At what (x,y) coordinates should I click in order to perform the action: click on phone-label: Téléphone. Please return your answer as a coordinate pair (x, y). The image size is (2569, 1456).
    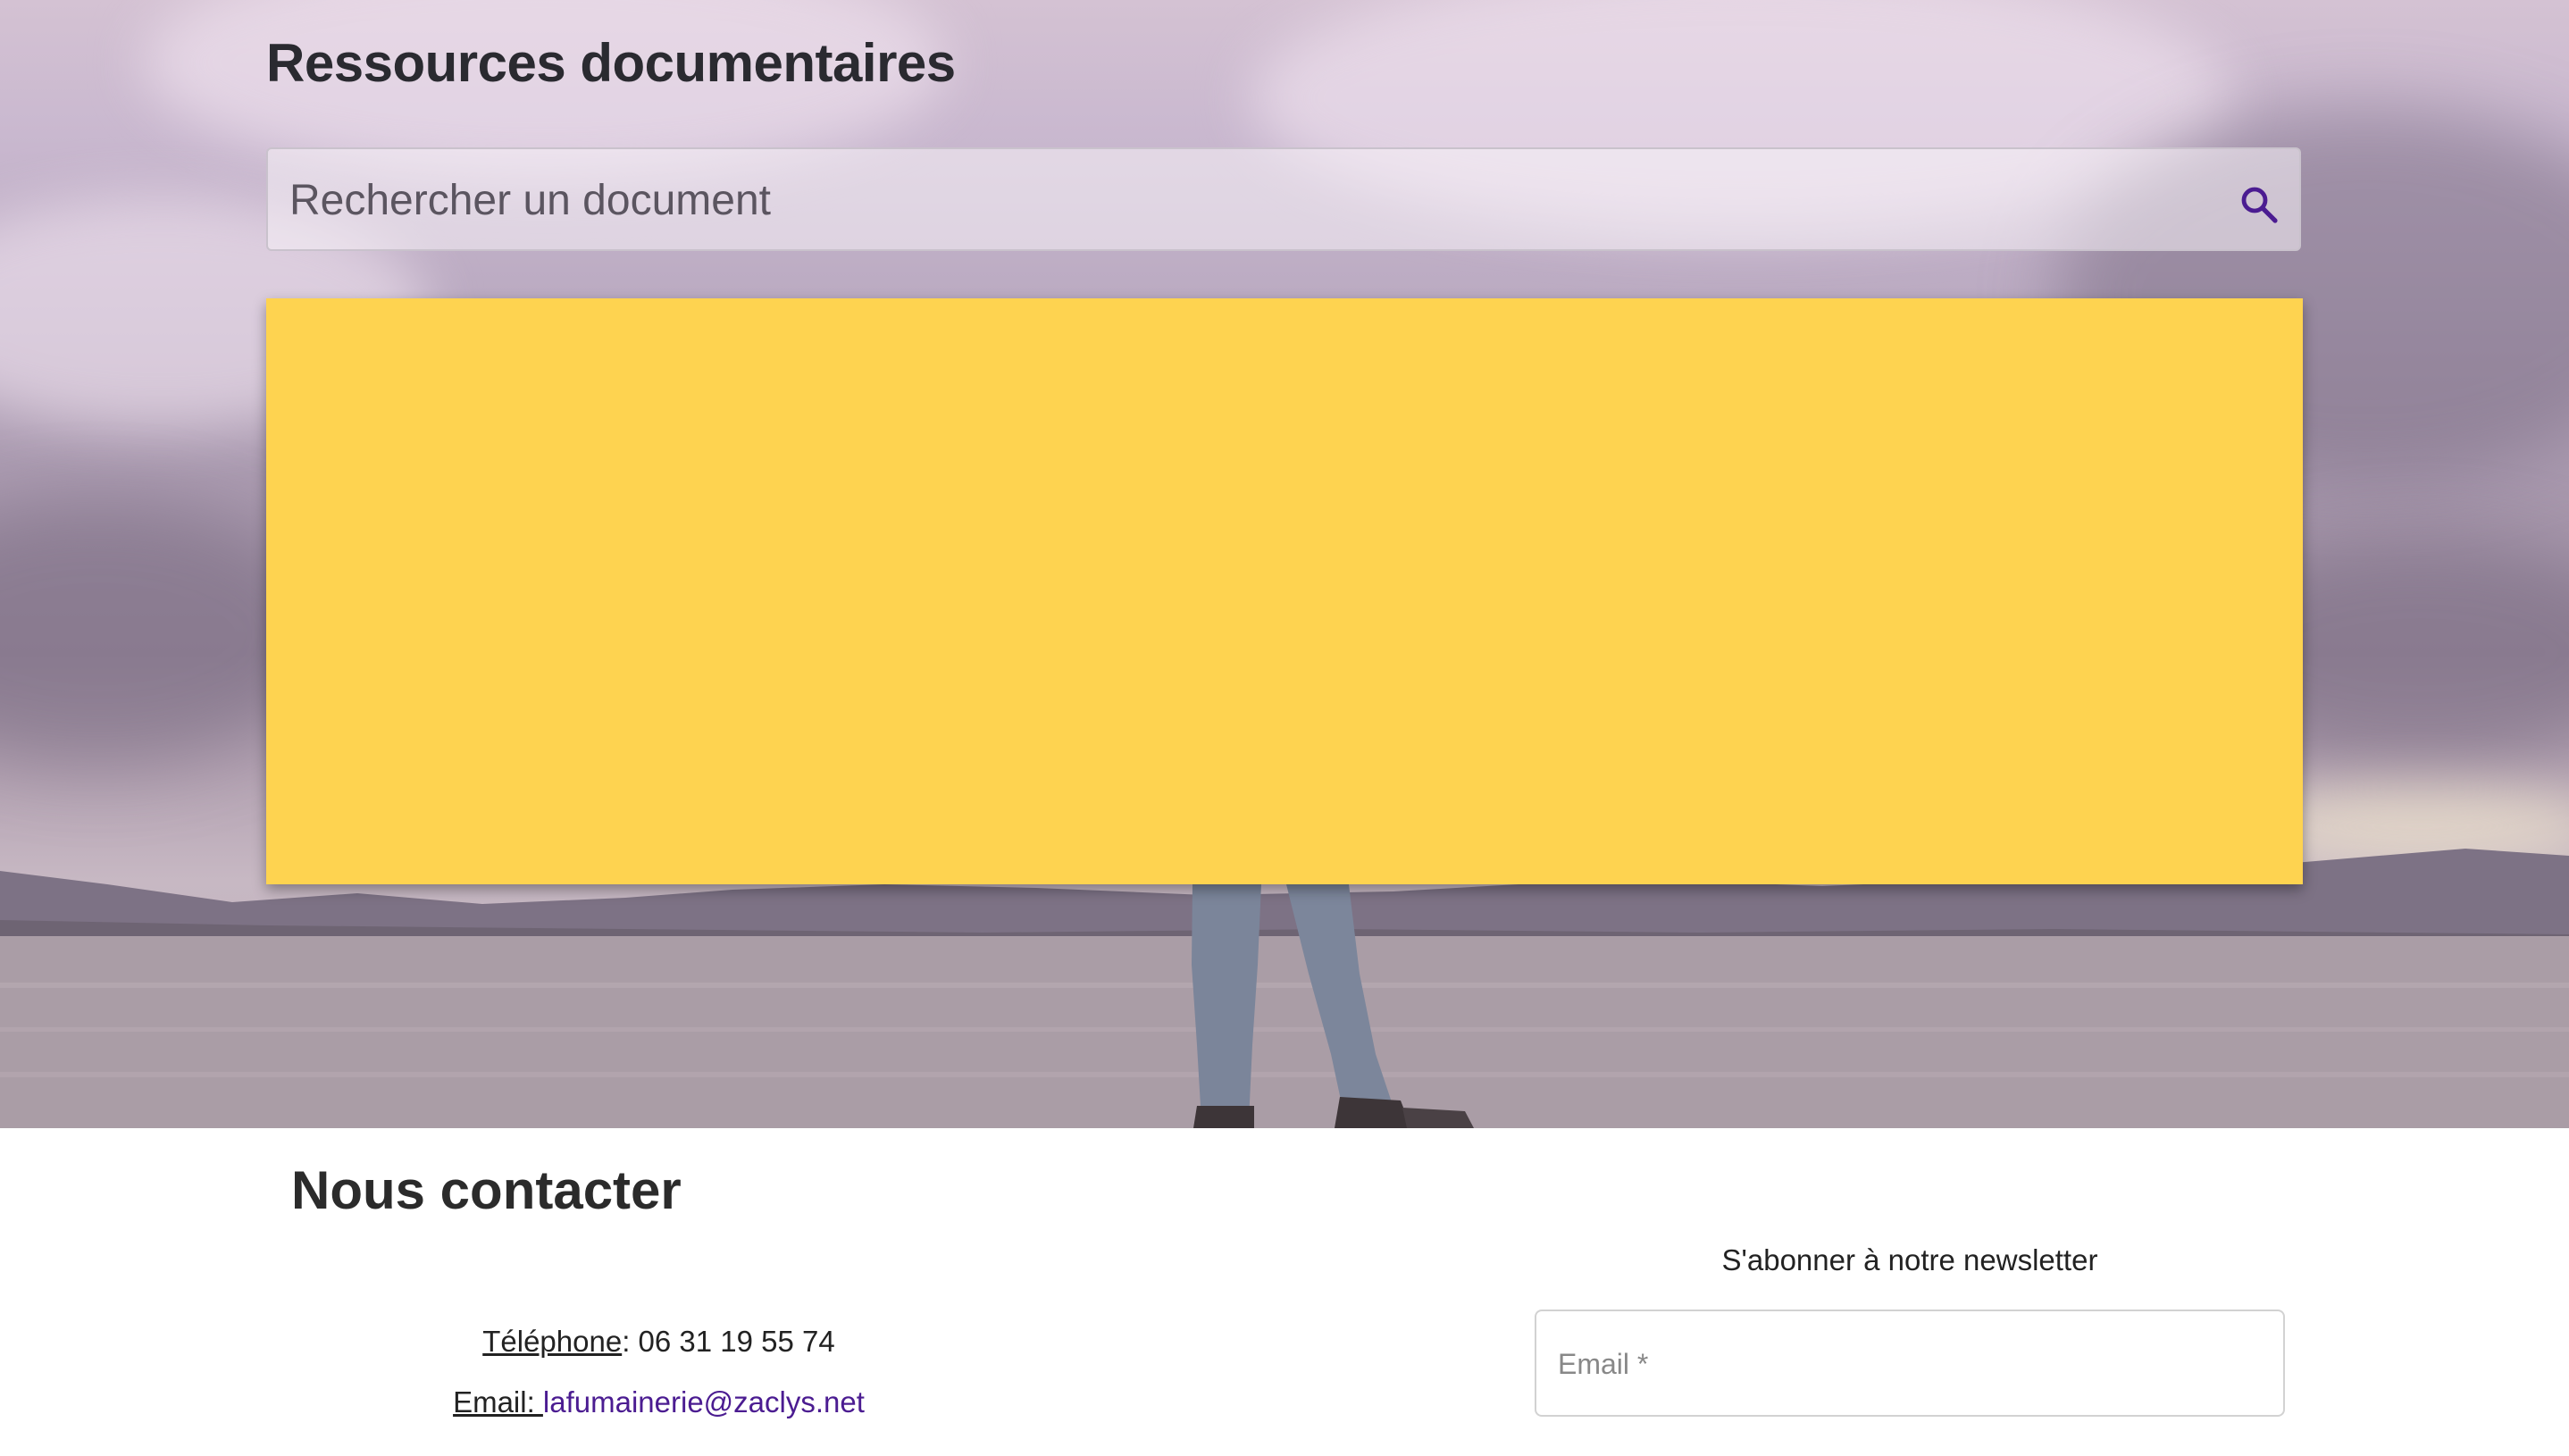
    Looking at the image, I should click on (552, 1341).